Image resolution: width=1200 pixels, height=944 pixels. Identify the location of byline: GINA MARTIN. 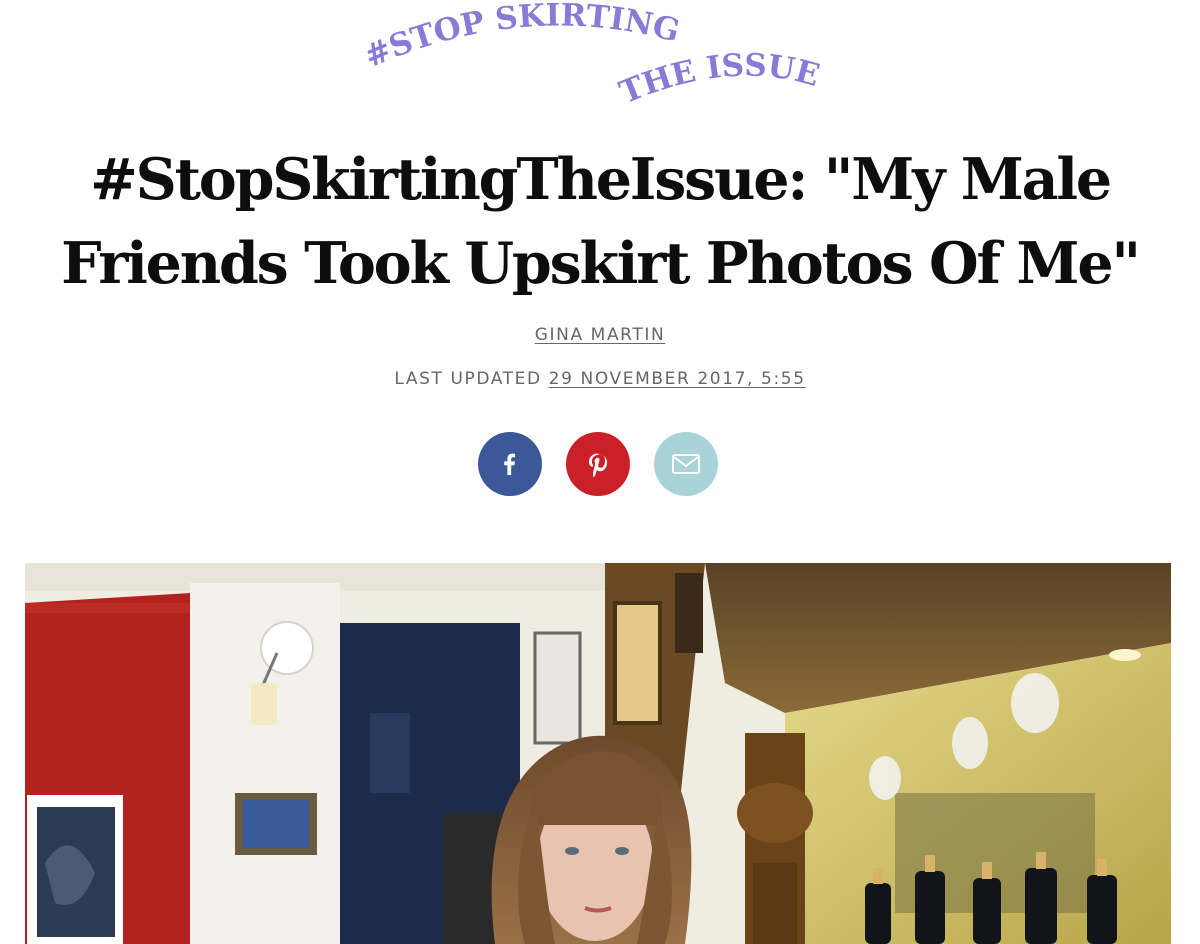
(600, 335).